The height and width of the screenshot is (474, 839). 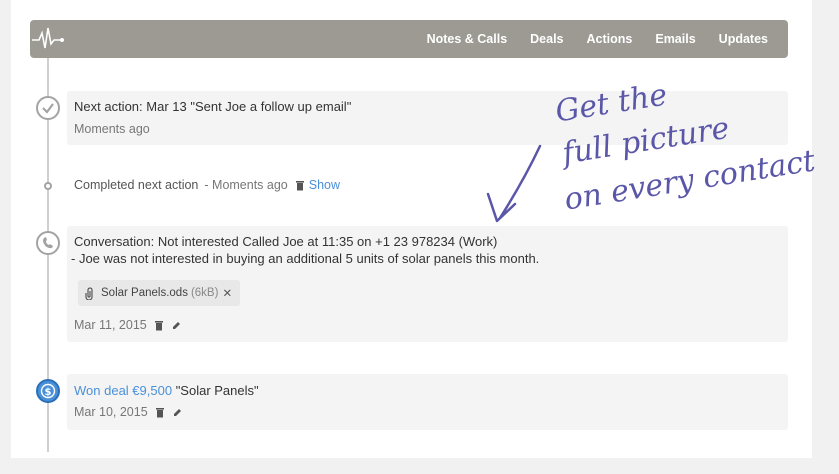 I want to click on arrow-icon, so click(x=514, y=183).